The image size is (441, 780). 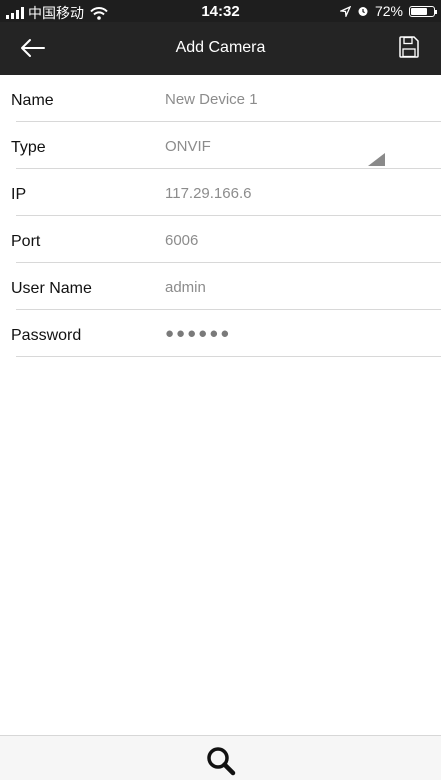 I want to click on status-bar: 中国移动 14:32 72%, so click(x=220, y=11).